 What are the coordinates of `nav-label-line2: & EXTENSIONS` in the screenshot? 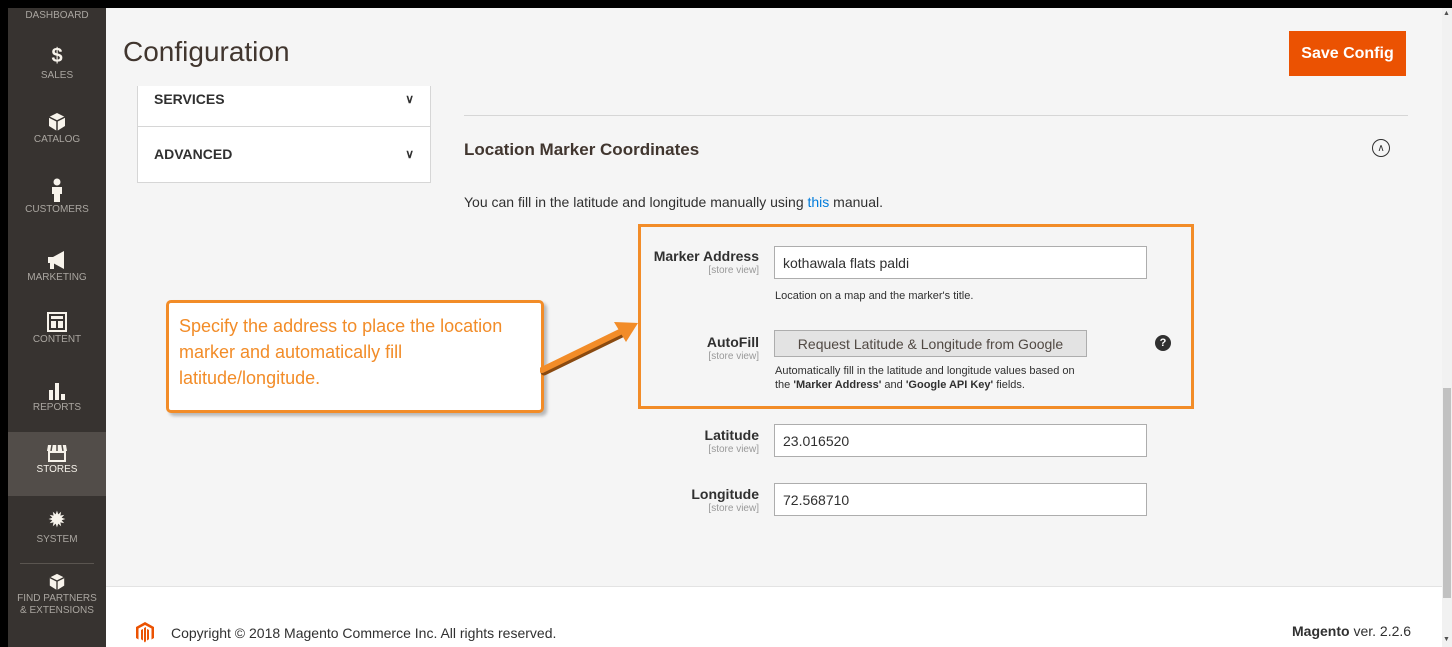 It's located at (57, 610).